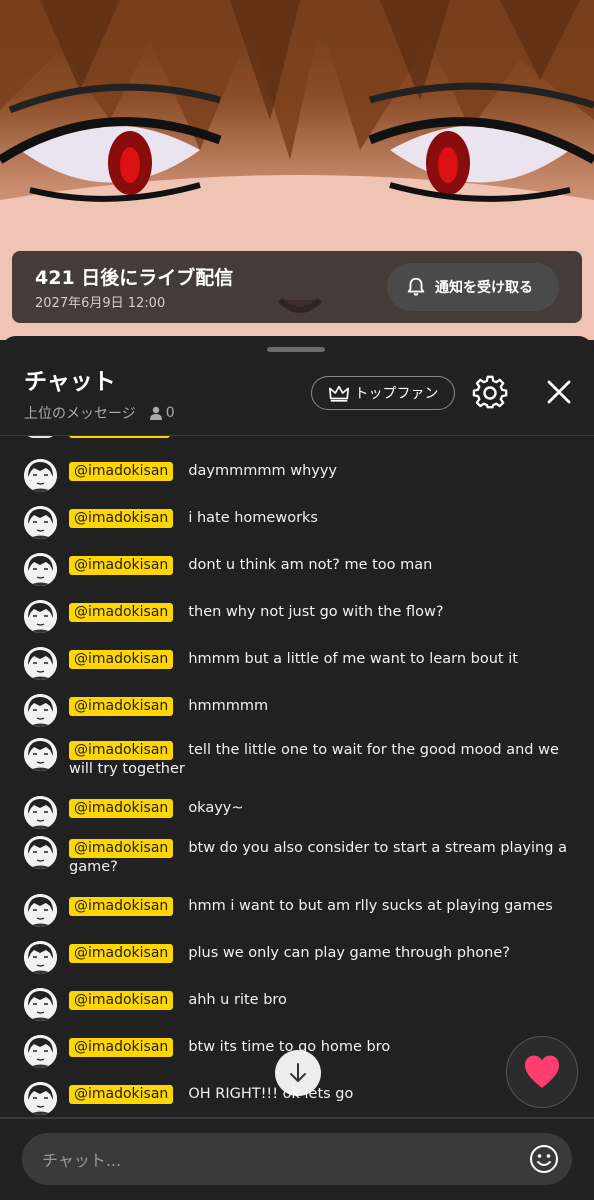  Describe the element at coordinates (338, 393) in the screenshot. I see `crown-icon` at that location.